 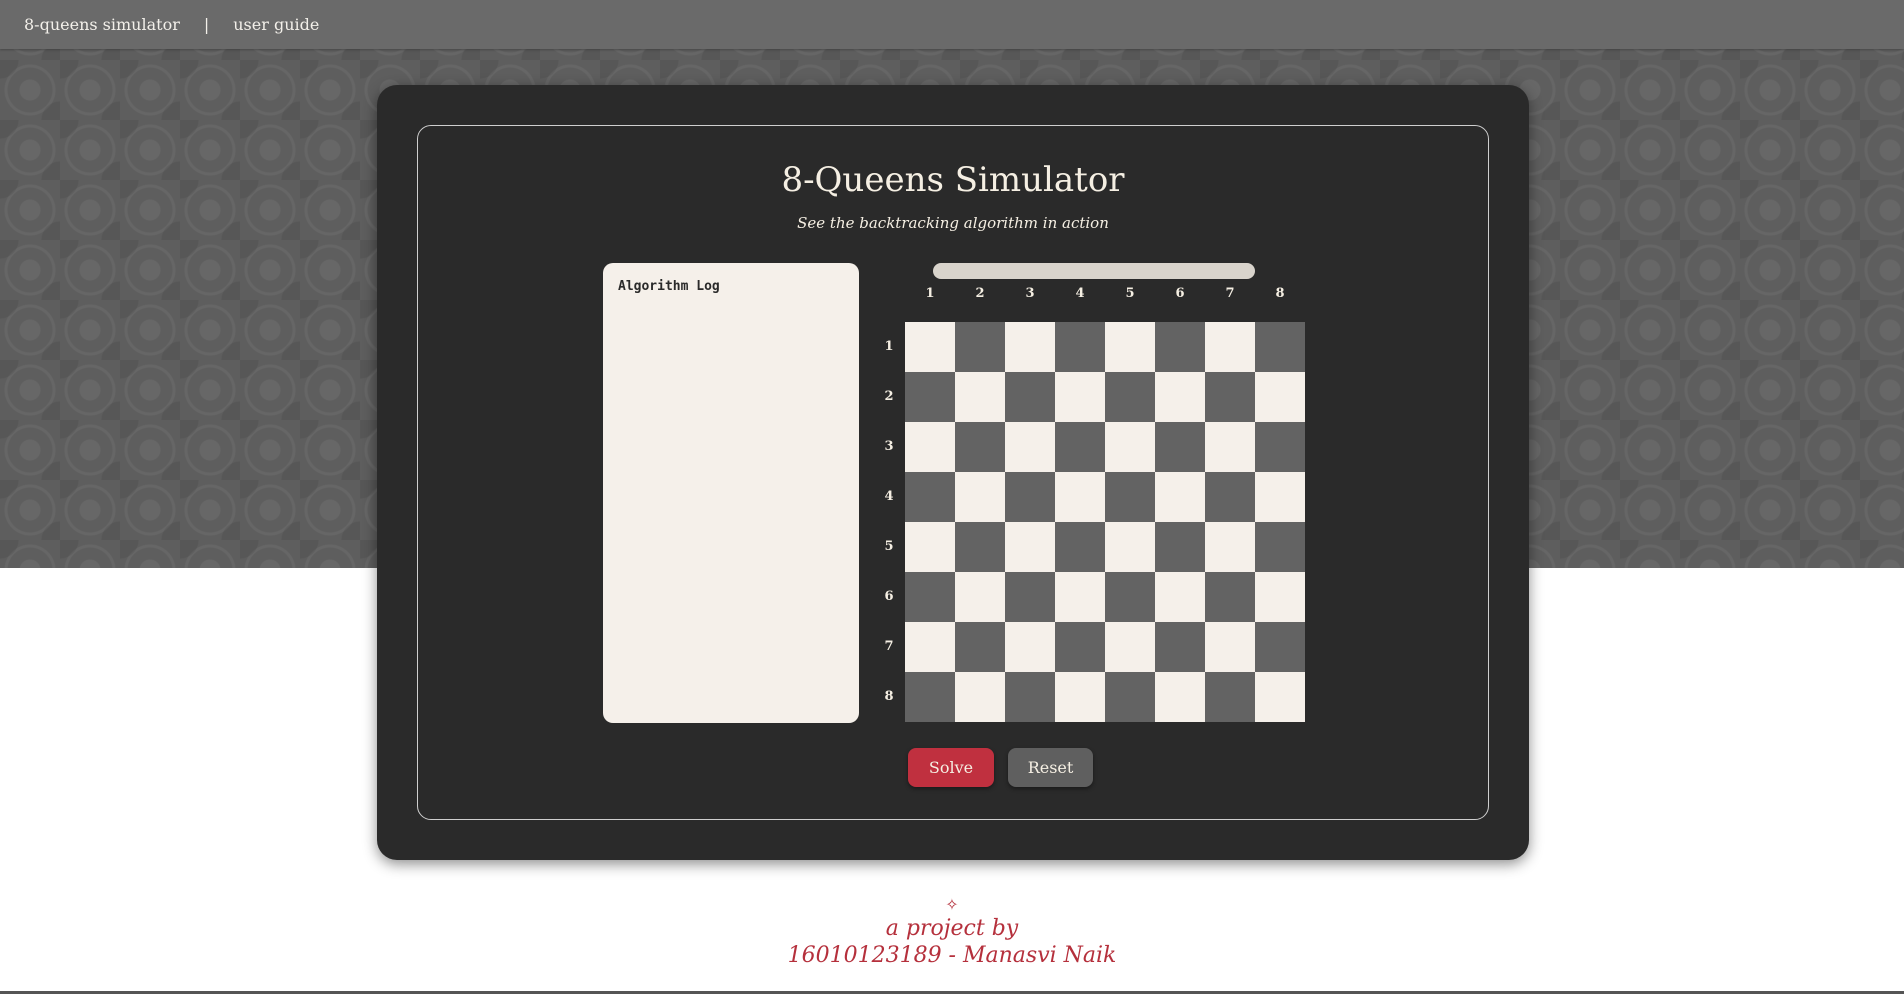 I want to click on chess-board, so click(x=1105, y=522).